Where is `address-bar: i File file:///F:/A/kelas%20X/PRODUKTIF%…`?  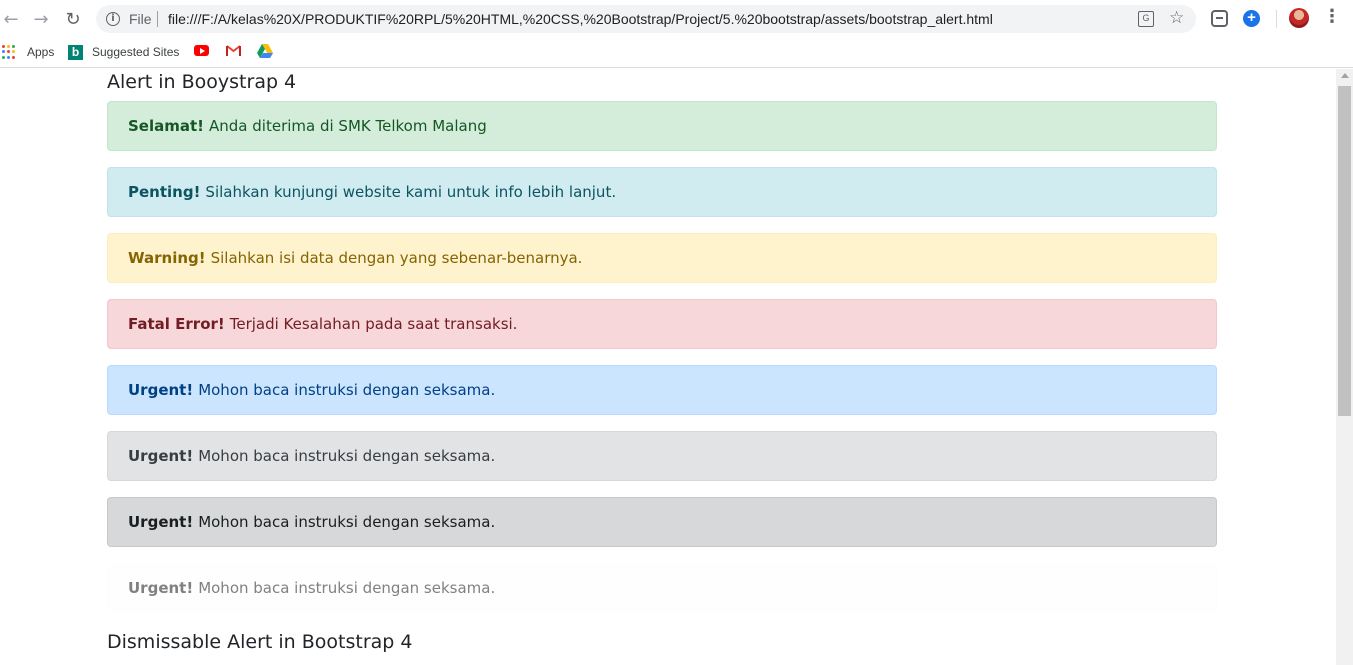
address-bar: i File file:///F:/A/kelas%20X/PRODUKTIF%… is located at coordinates (646, 19).